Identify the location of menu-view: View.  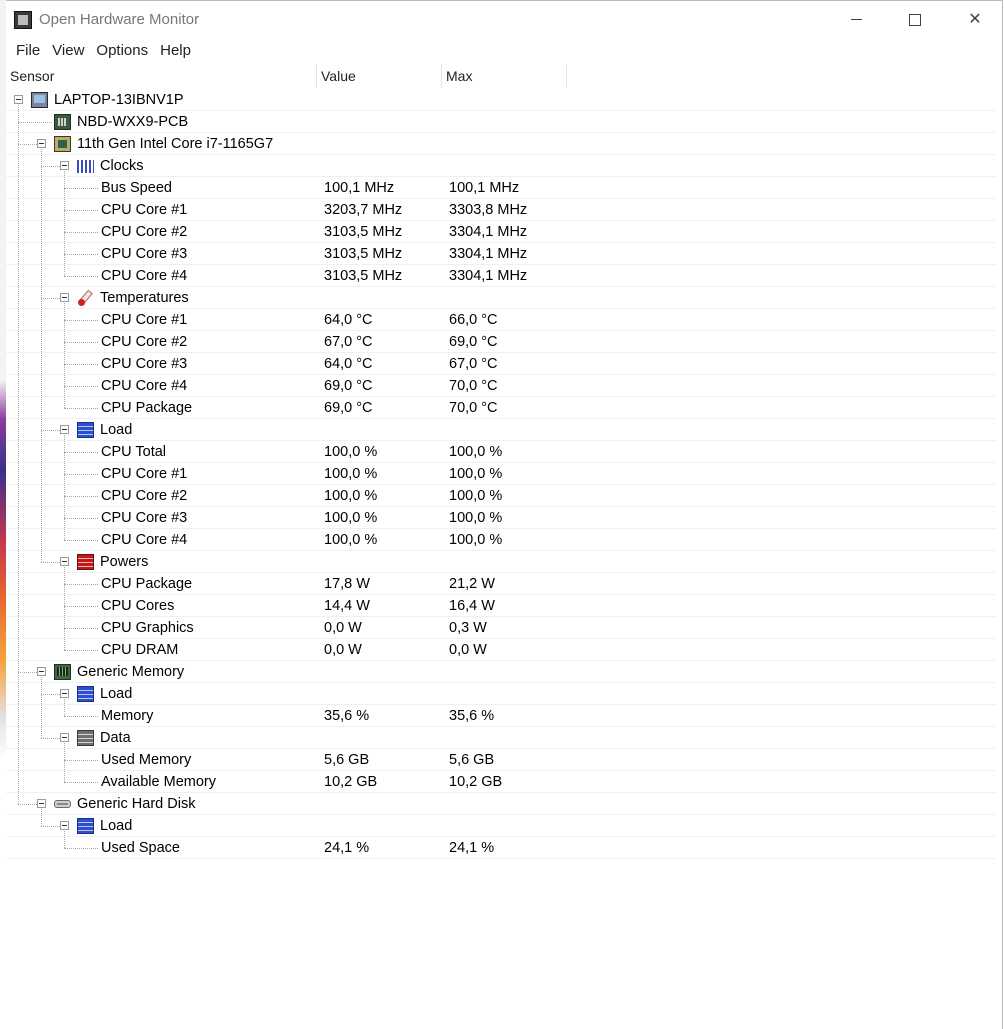
(68, 51).